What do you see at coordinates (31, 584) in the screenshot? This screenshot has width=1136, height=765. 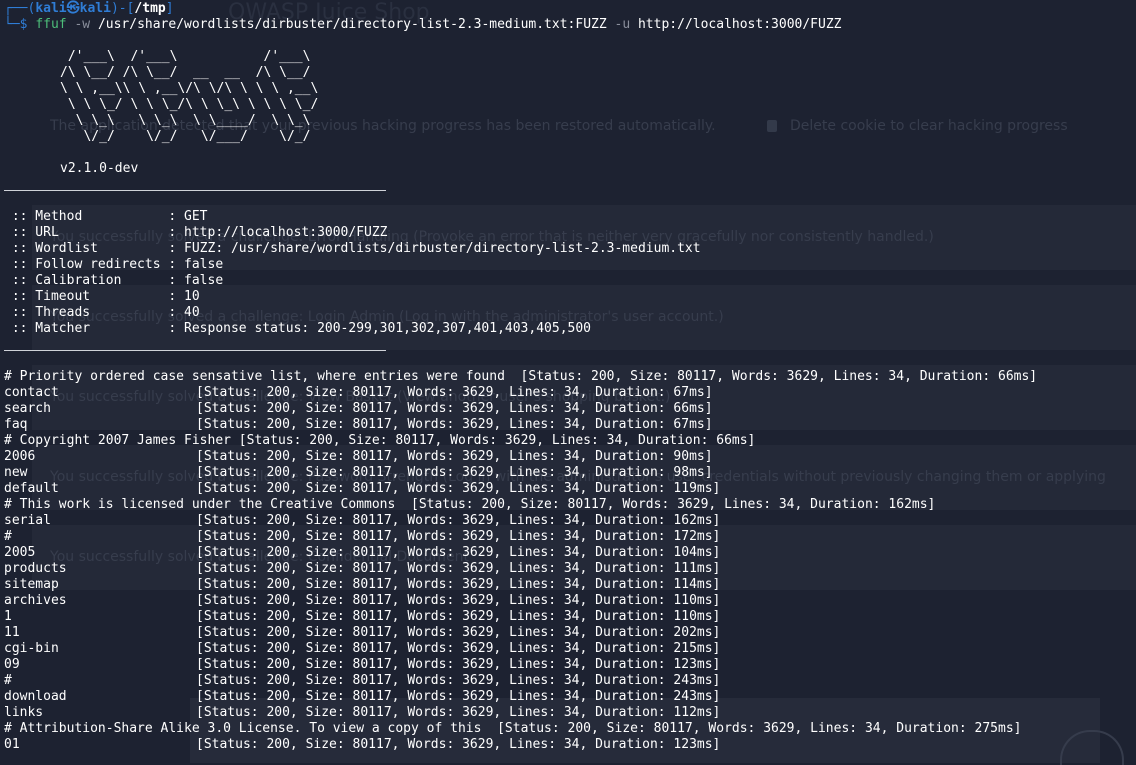 I see `result-path: sitemap` at bounding box center [31, 584].